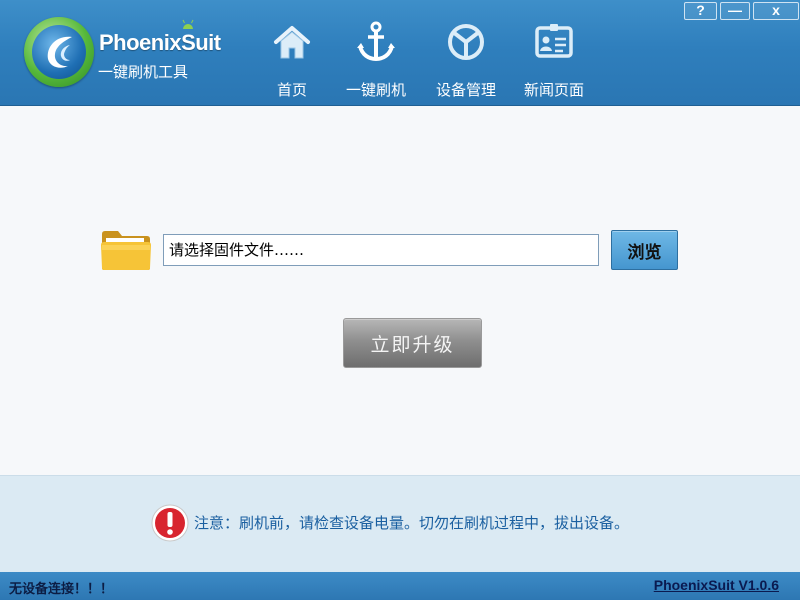 Image resolution: width=800 pixels, height=600 pixels. What do you see at coordinates (412, 523) in the screenshot?
I see `notice-text: 注意：刷机前，请检查设备电量。切勿在刷机过程中，拔出设备。` at bounding box center [412, 523].